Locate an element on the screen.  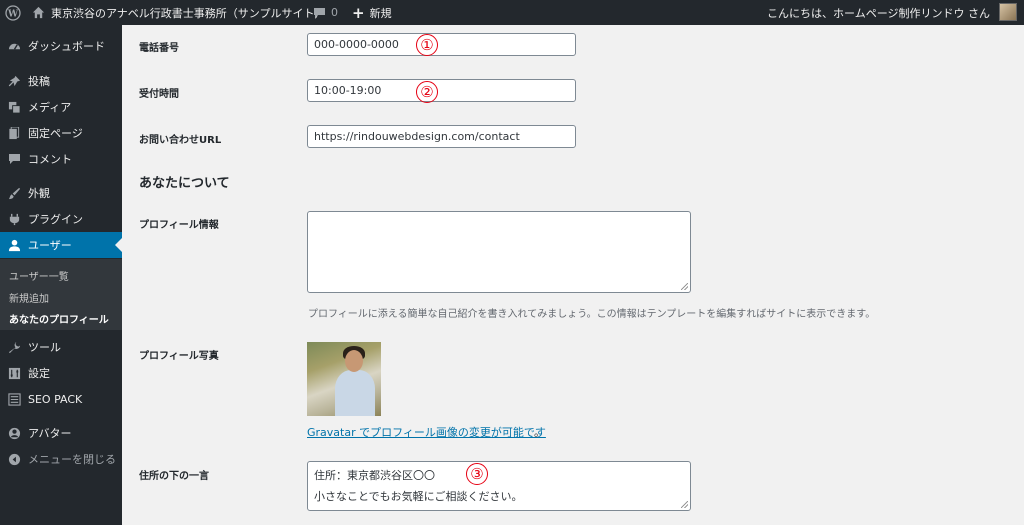
gravatar-link: Gravatar でプロフィール画像の変更が可能です is located at coordinates (426, 432).